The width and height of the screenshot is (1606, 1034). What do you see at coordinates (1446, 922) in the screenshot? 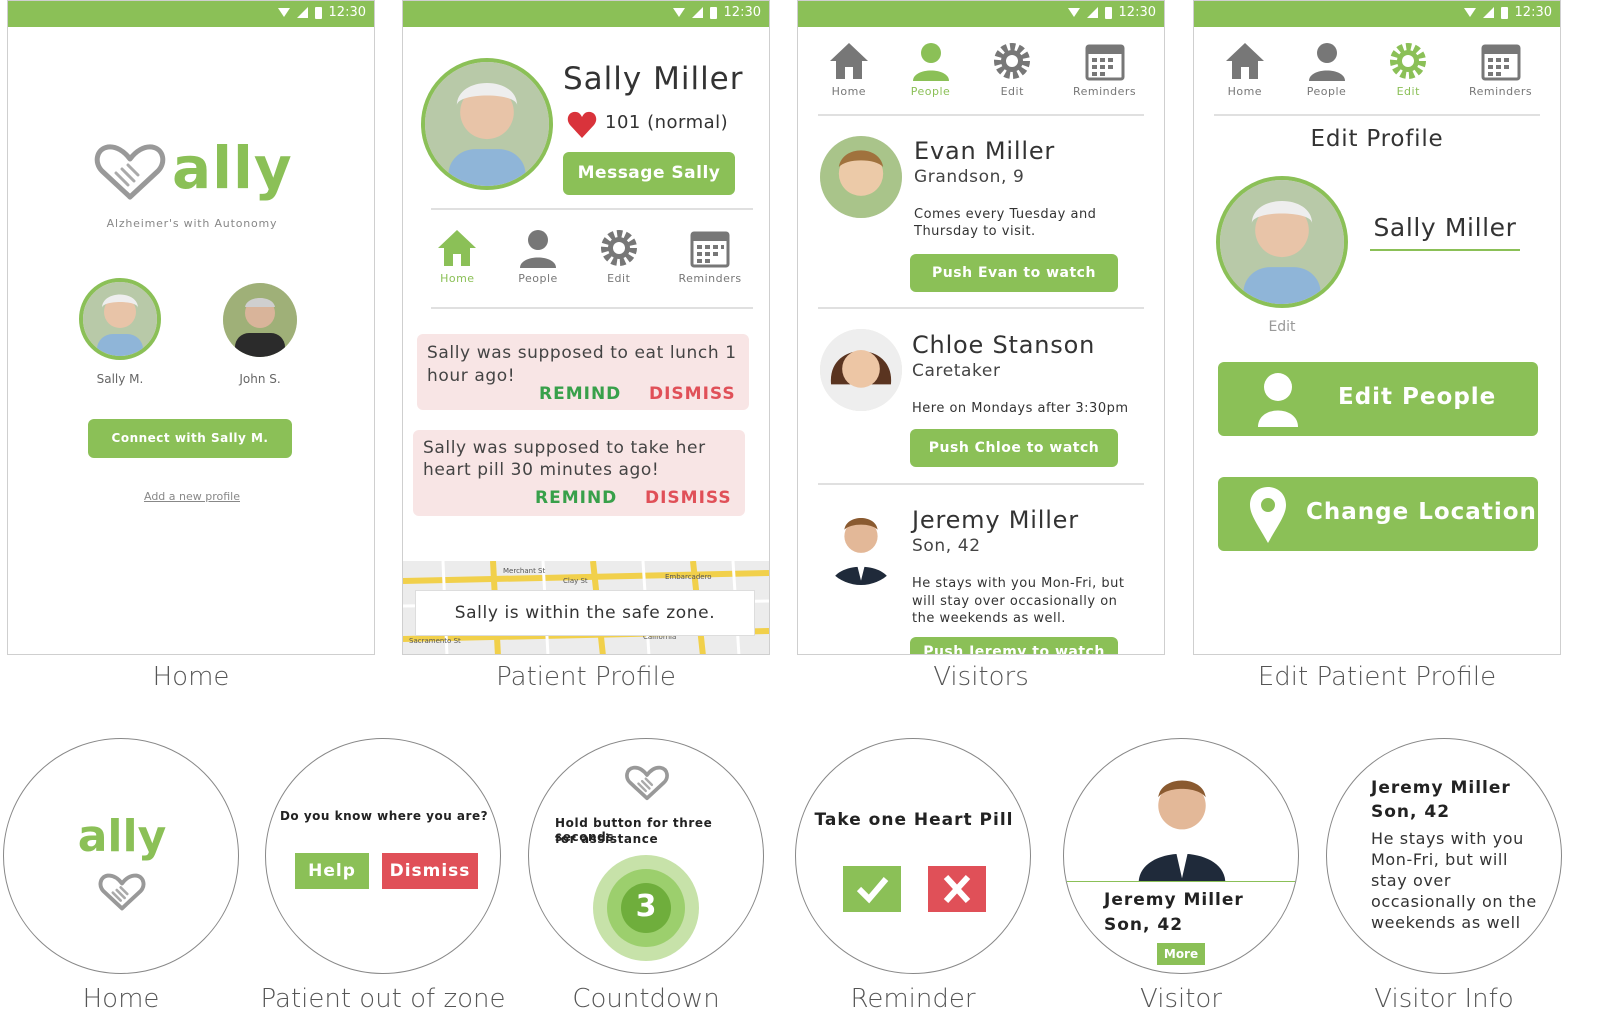
I see `visitor-info-line: weekends as well` at bounding box center [1446, 922].